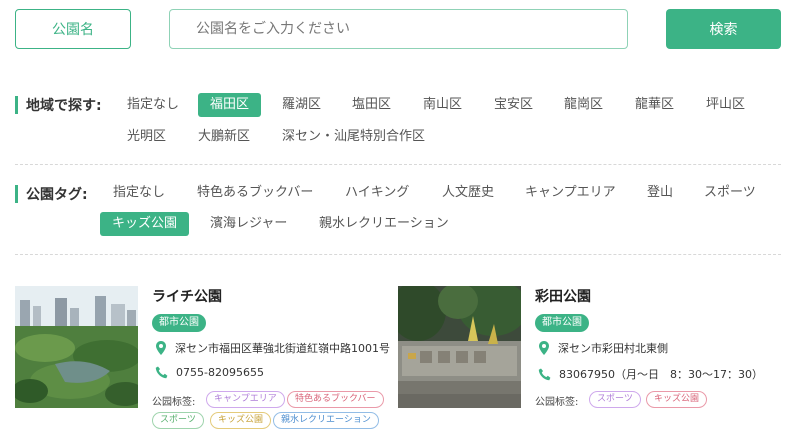 Image resolution: width=800 pixels, height=437 pixels. What do you see at coordinates (563, 296) in the screenshot?
I see `park-name: 彩田公園` at bounding box center [563, 296].